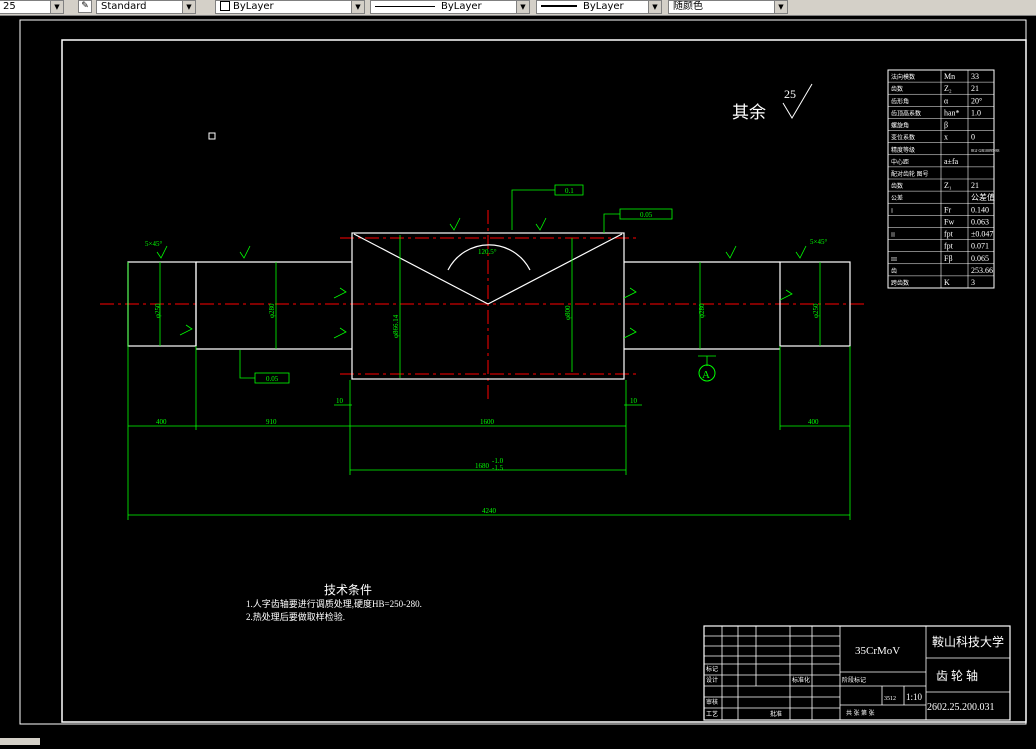  I want to click on param-symbol: Fw, so click(949, 221).